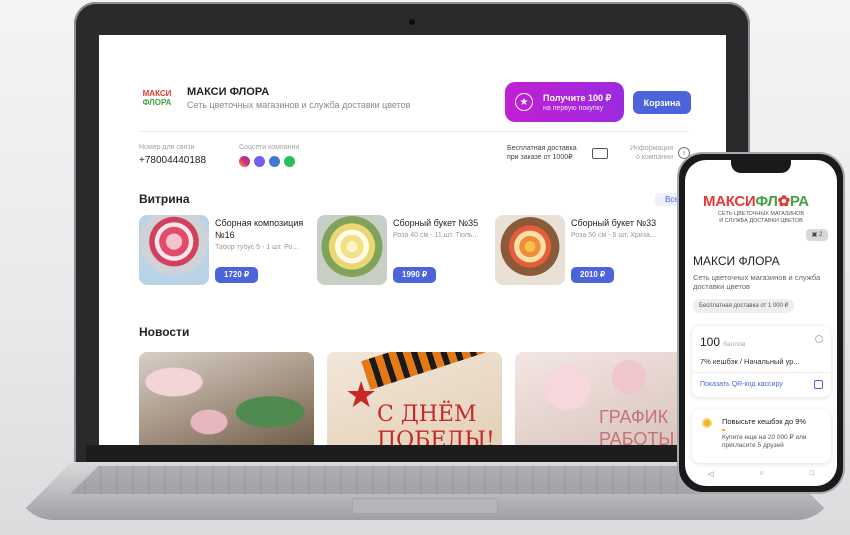  I want to click on social-icons, so click(269, 161).